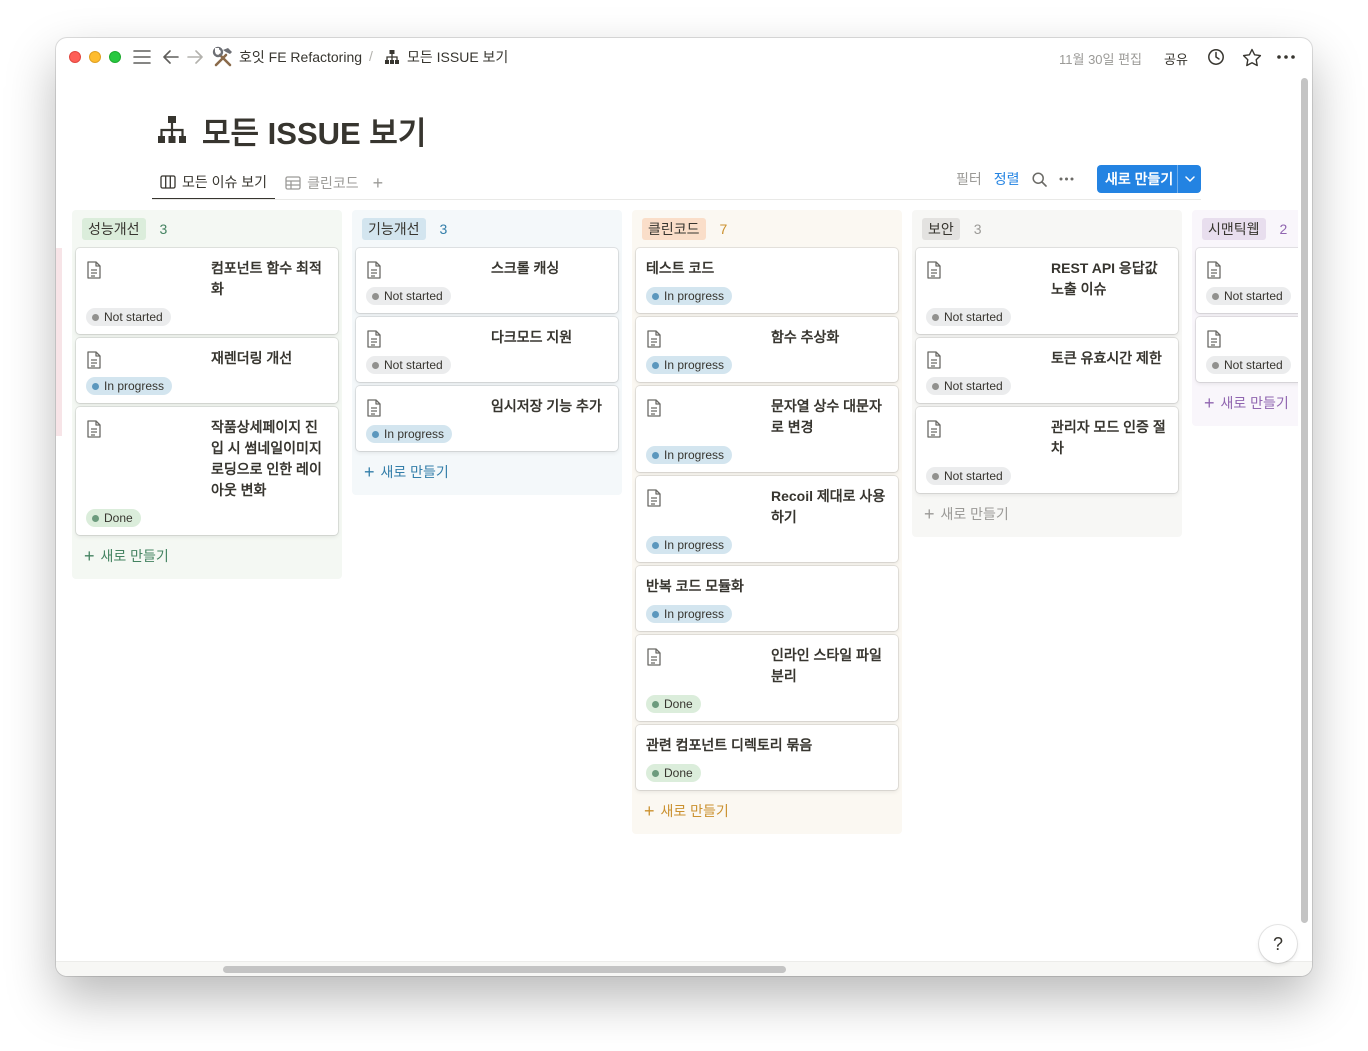 The height and width of the screenshot is (1051, 1368). I want to click on card-title-text: 스크롤 캐싱, so click(525, 268).